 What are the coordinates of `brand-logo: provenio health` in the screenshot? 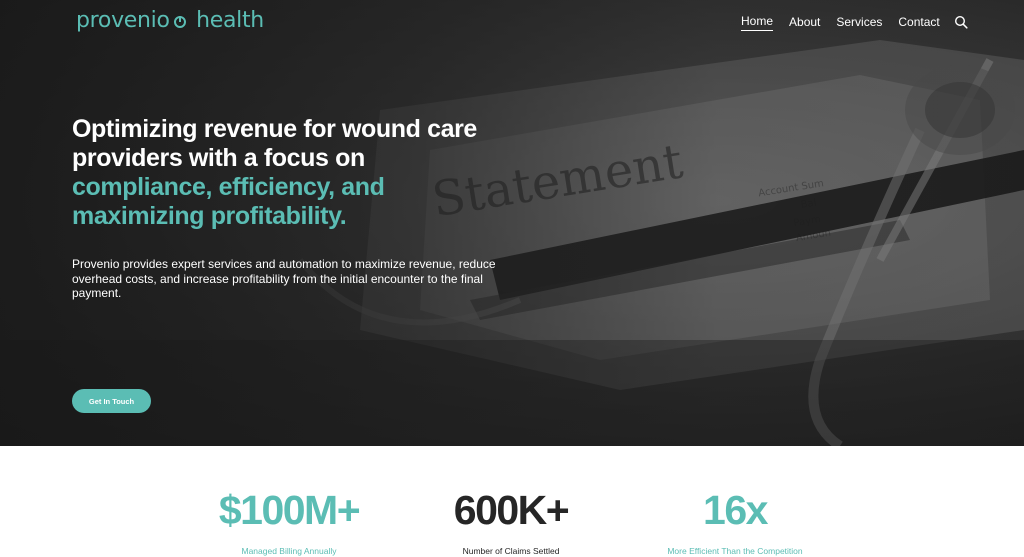 It's located at (170, 22).